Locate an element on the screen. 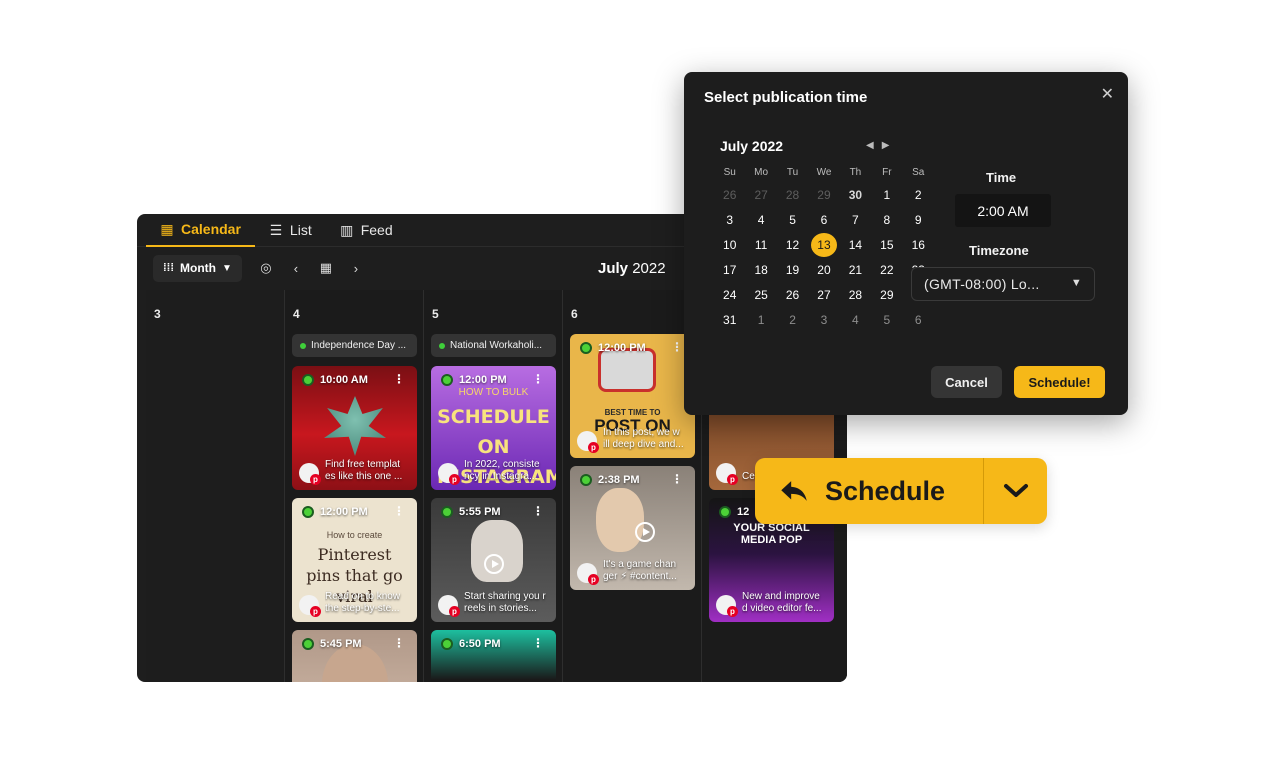  day-cell: 11 is located at coordinates (760, 244).